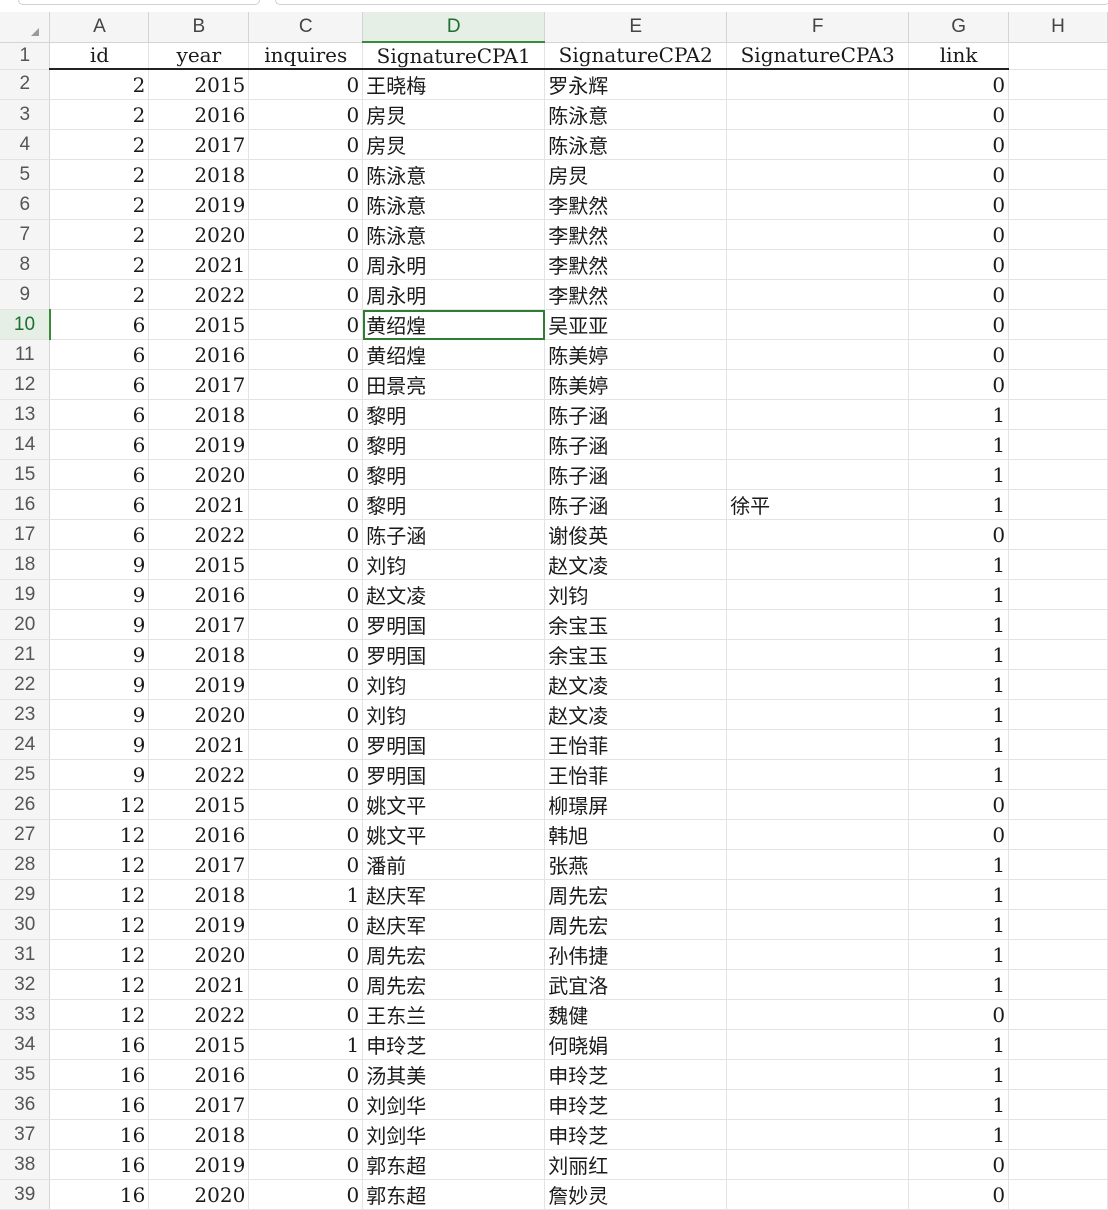  What do you see at coordinates (99, 56) in the screenshot?
I see `header-cell-id: id` at bounding box center [99, 56].